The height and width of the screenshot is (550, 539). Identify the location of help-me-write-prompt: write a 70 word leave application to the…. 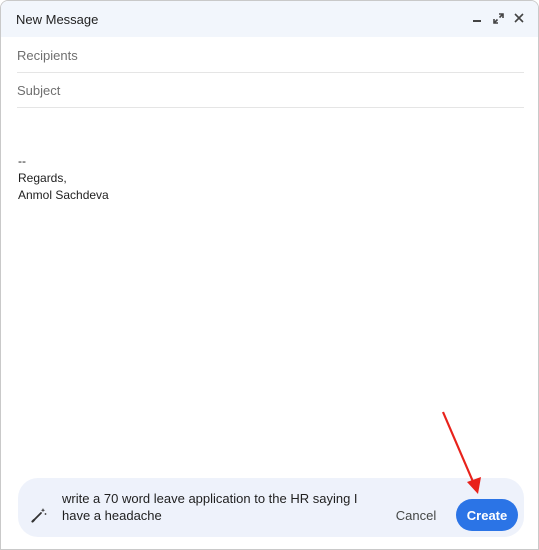
(271, 507).